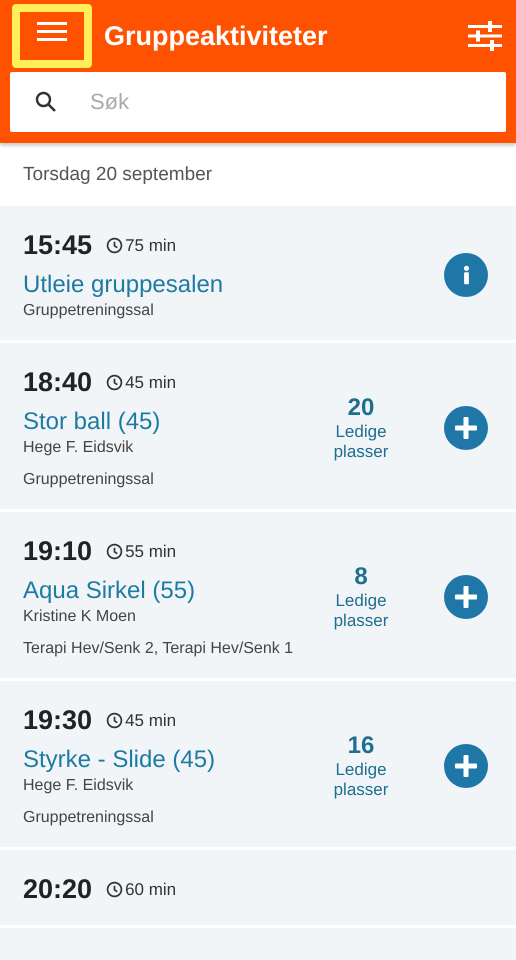 The height and width of the screenshot is (960, 516). I want to click on duration: 75 min, so click(150, 246).